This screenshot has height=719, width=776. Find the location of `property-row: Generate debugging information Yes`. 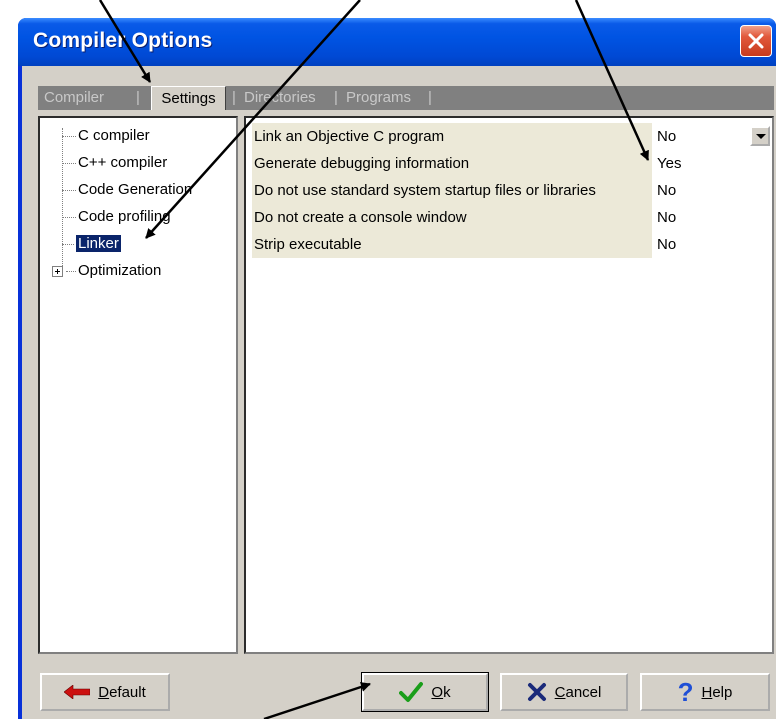

property-row: Generate debugging information Yes is located at coordinates (511, 163).